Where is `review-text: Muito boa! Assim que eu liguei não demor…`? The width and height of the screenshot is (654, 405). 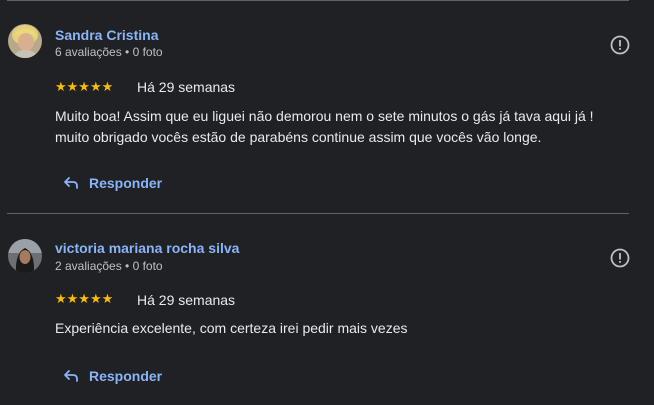 review-text: Muito boa! Assim que eu liguei não demor… is located at coordinates (324, 126).